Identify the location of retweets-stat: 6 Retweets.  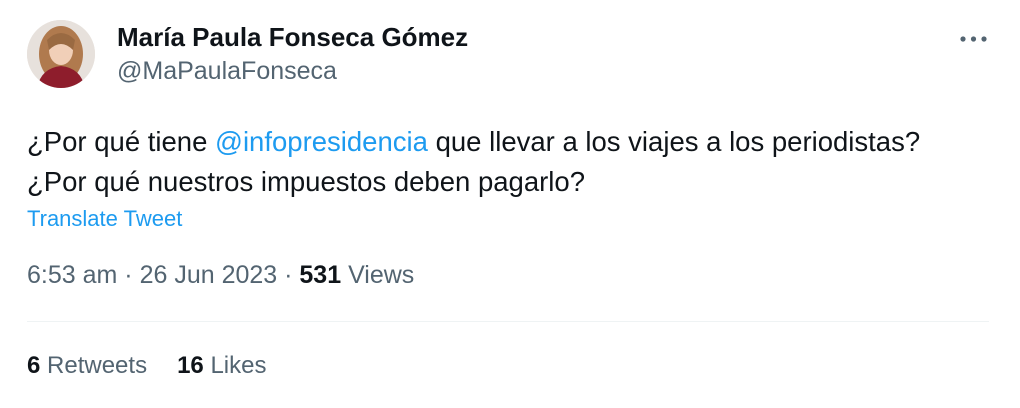
(87, 366).